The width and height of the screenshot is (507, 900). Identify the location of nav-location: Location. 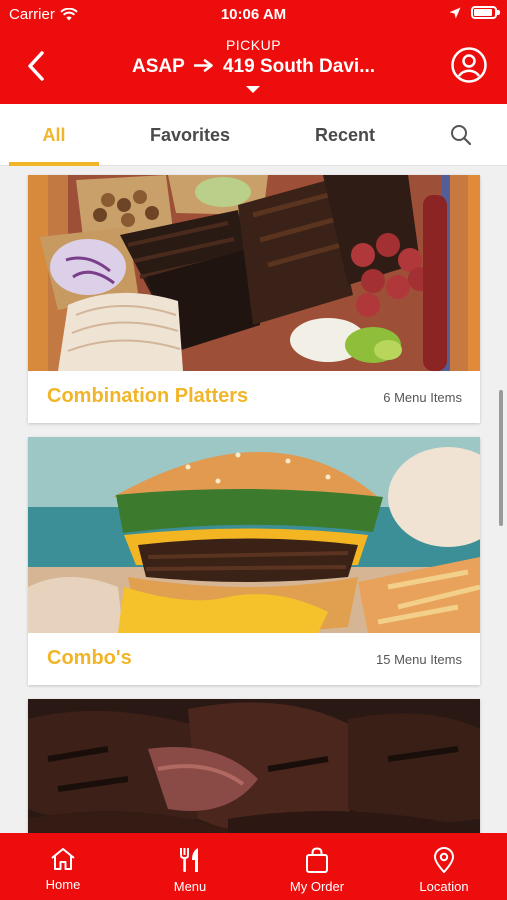
(444, 866).